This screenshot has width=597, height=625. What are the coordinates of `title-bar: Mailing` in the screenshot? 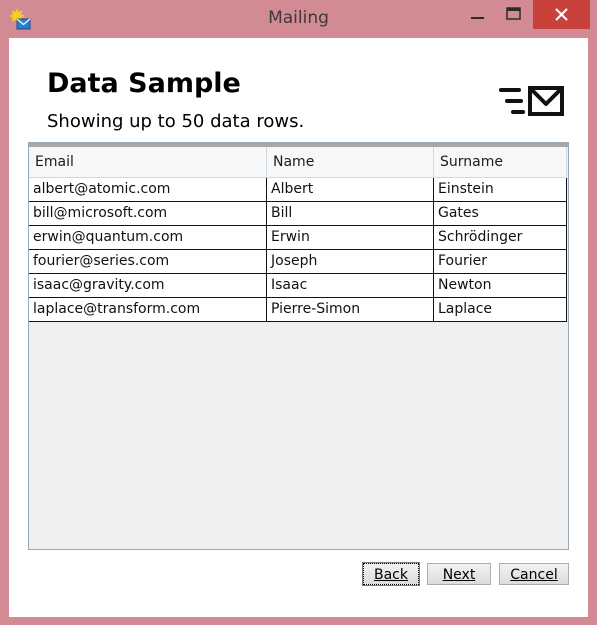 It's located at (298, 19).